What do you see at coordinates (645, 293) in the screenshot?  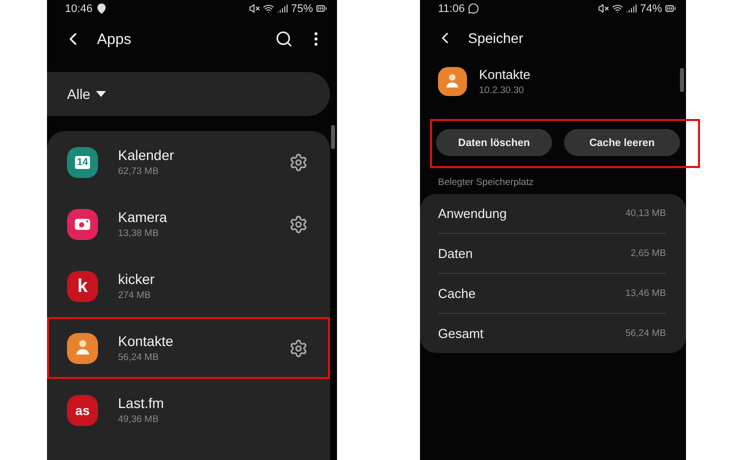 I see `usage-value: 13,46 MB` at bounding box center [645, 293].